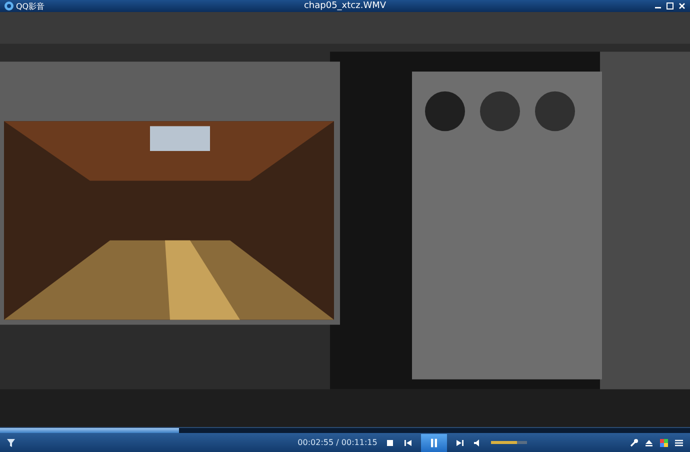 The image size is (690, 452). Describe the element at coordinates (633, 443) in the screenshot. I see `wrench-icon` at that location.